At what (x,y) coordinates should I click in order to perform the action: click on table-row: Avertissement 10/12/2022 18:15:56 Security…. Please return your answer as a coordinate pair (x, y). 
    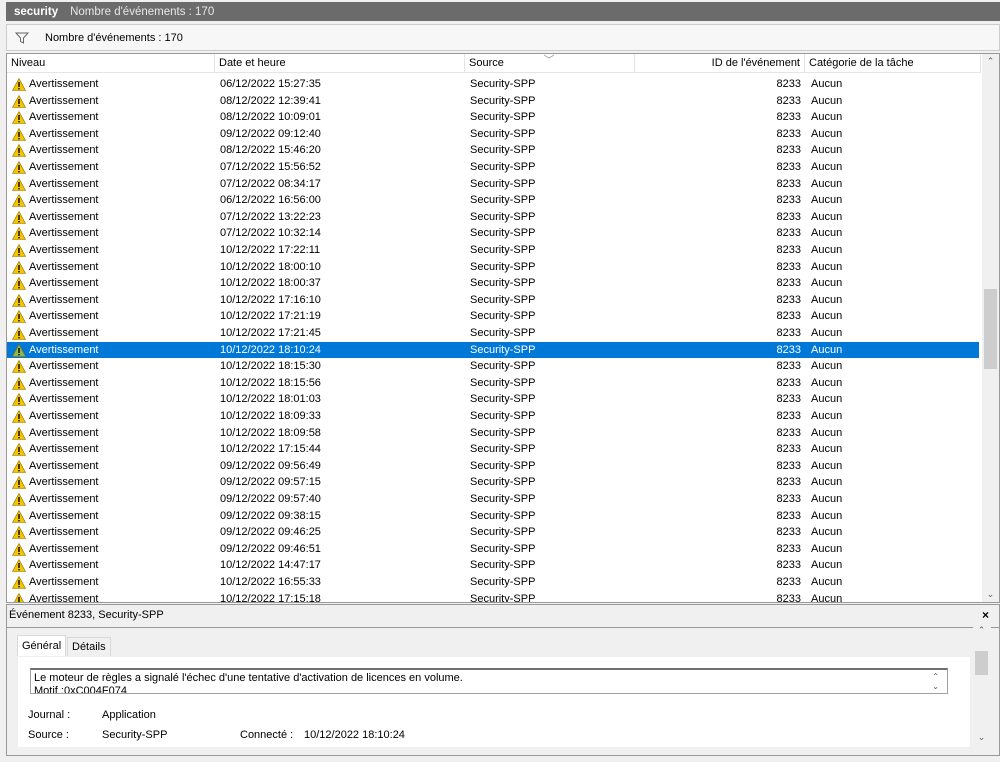
    Looking at the image, I should click on (493, 383).